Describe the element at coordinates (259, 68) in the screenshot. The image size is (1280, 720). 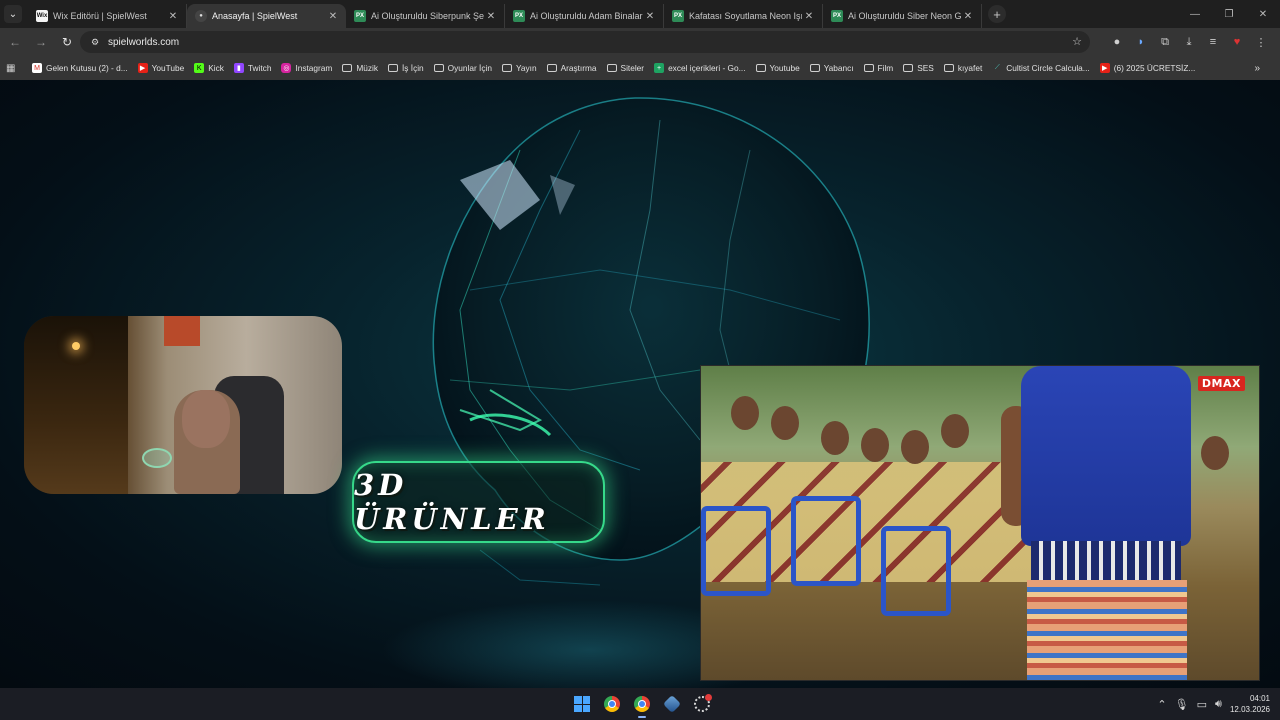
I see `bookmark-label: Twitch` at that location.